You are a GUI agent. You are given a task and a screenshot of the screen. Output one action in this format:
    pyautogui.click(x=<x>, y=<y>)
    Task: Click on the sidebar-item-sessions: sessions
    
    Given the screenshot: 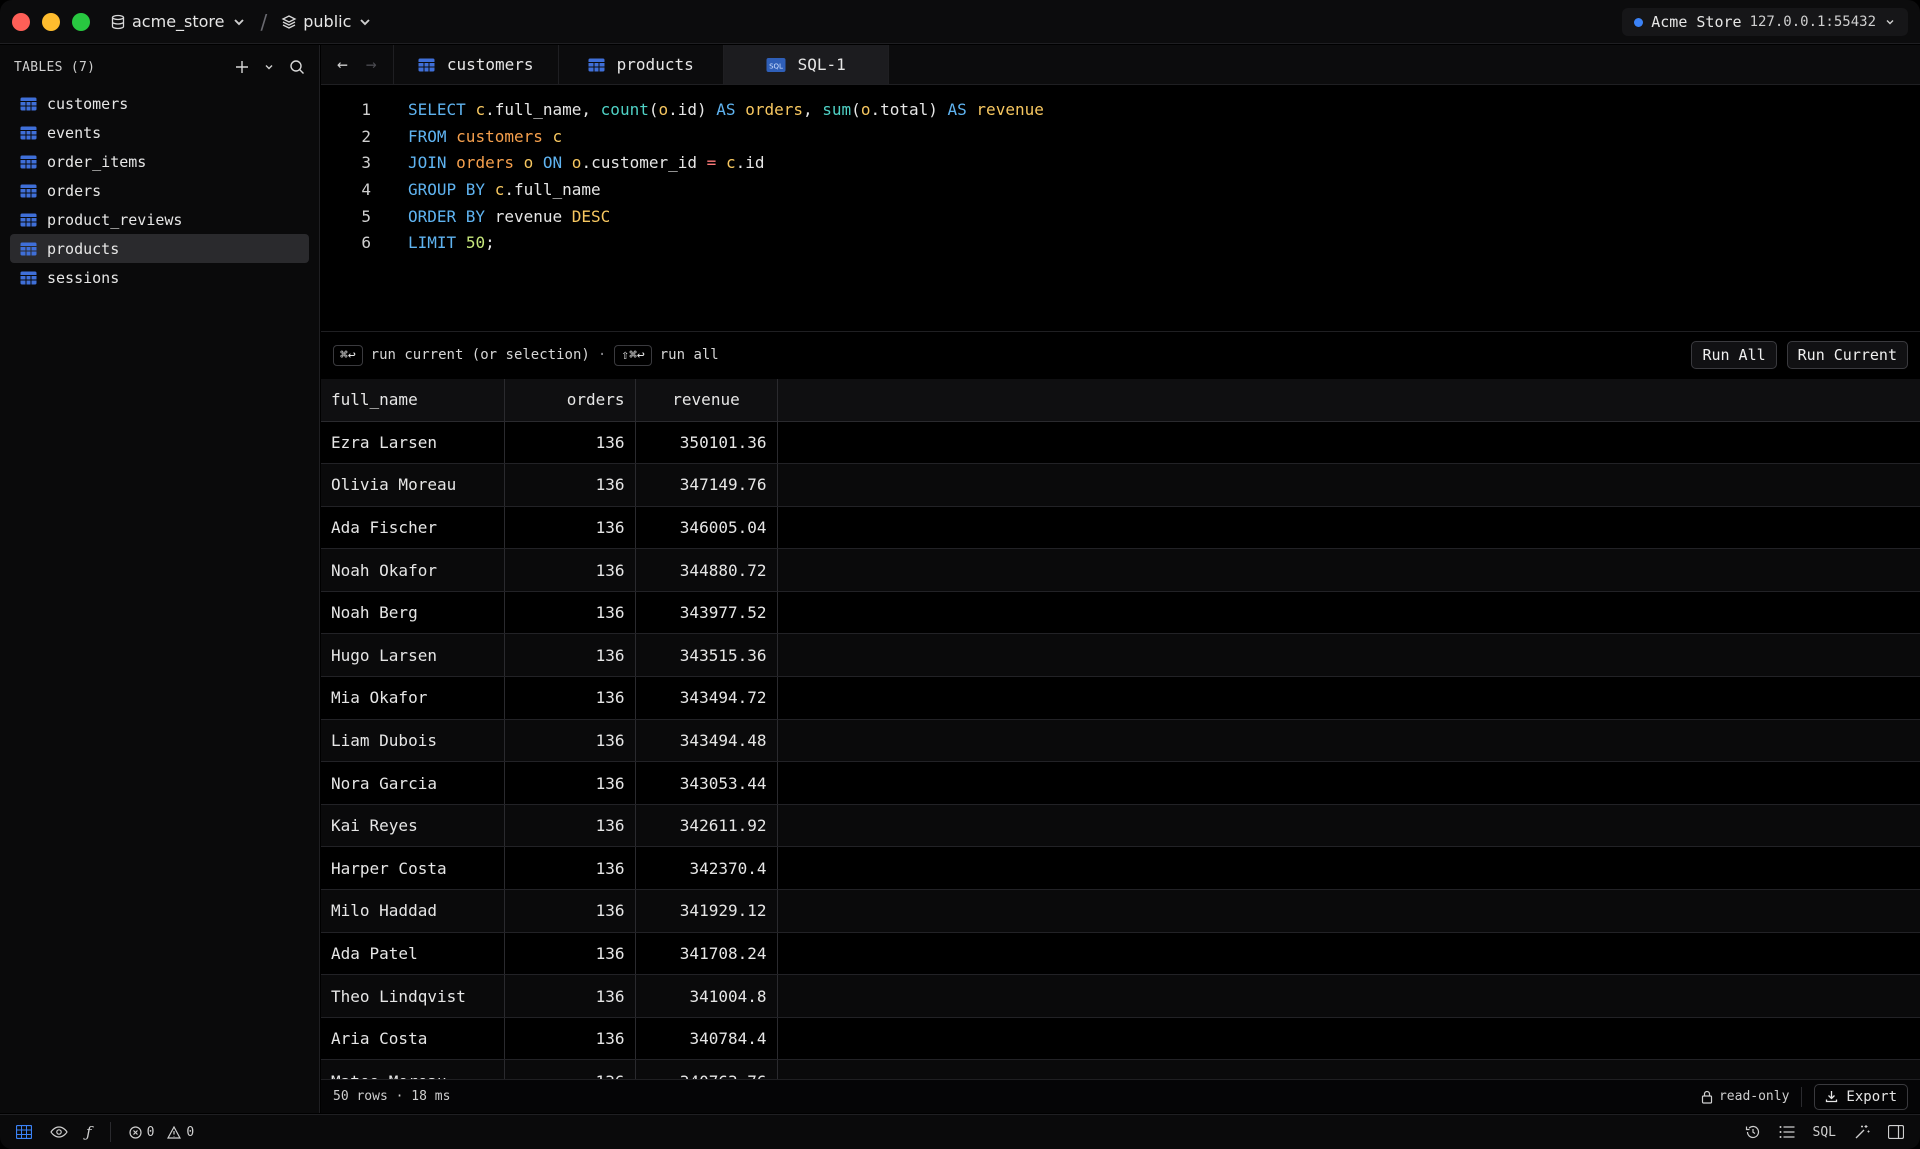 What is the action you would take?
    pyautogui.click(x=159, y=277)
    